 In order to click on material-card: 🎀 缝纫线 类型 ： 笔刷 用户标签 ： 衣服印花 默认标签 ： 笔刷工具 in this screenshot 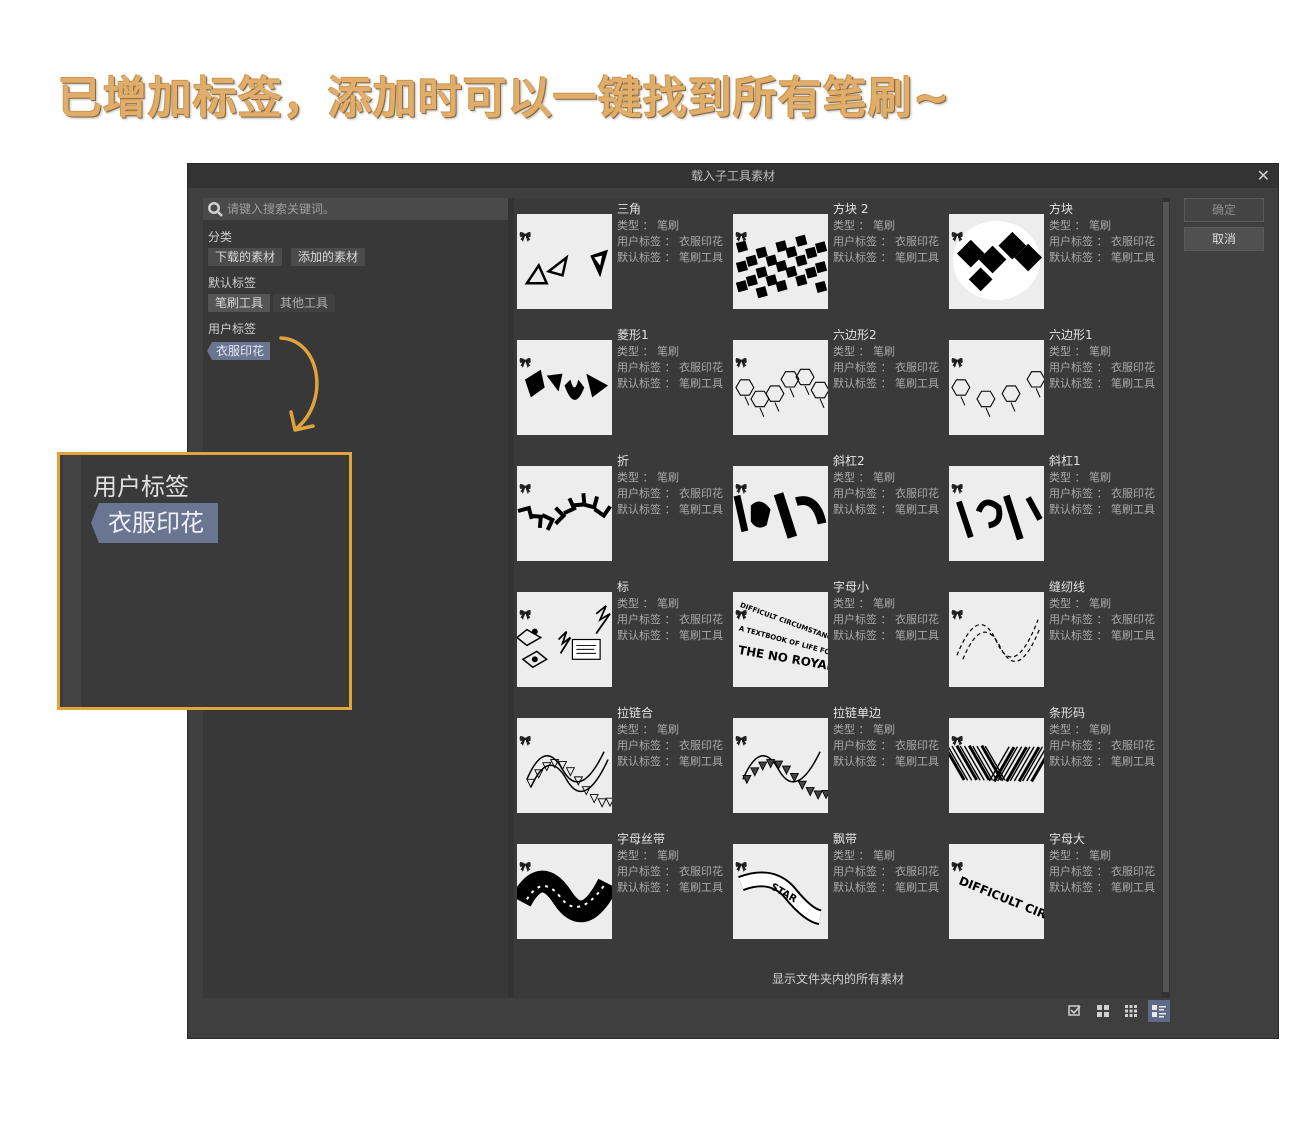, I will do `click(1054, 636)`.